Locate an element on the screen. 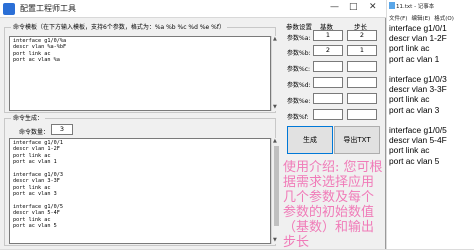 The image size is (474, 250). param-e-label: 参数%e: is located at coordinates (299, 101).